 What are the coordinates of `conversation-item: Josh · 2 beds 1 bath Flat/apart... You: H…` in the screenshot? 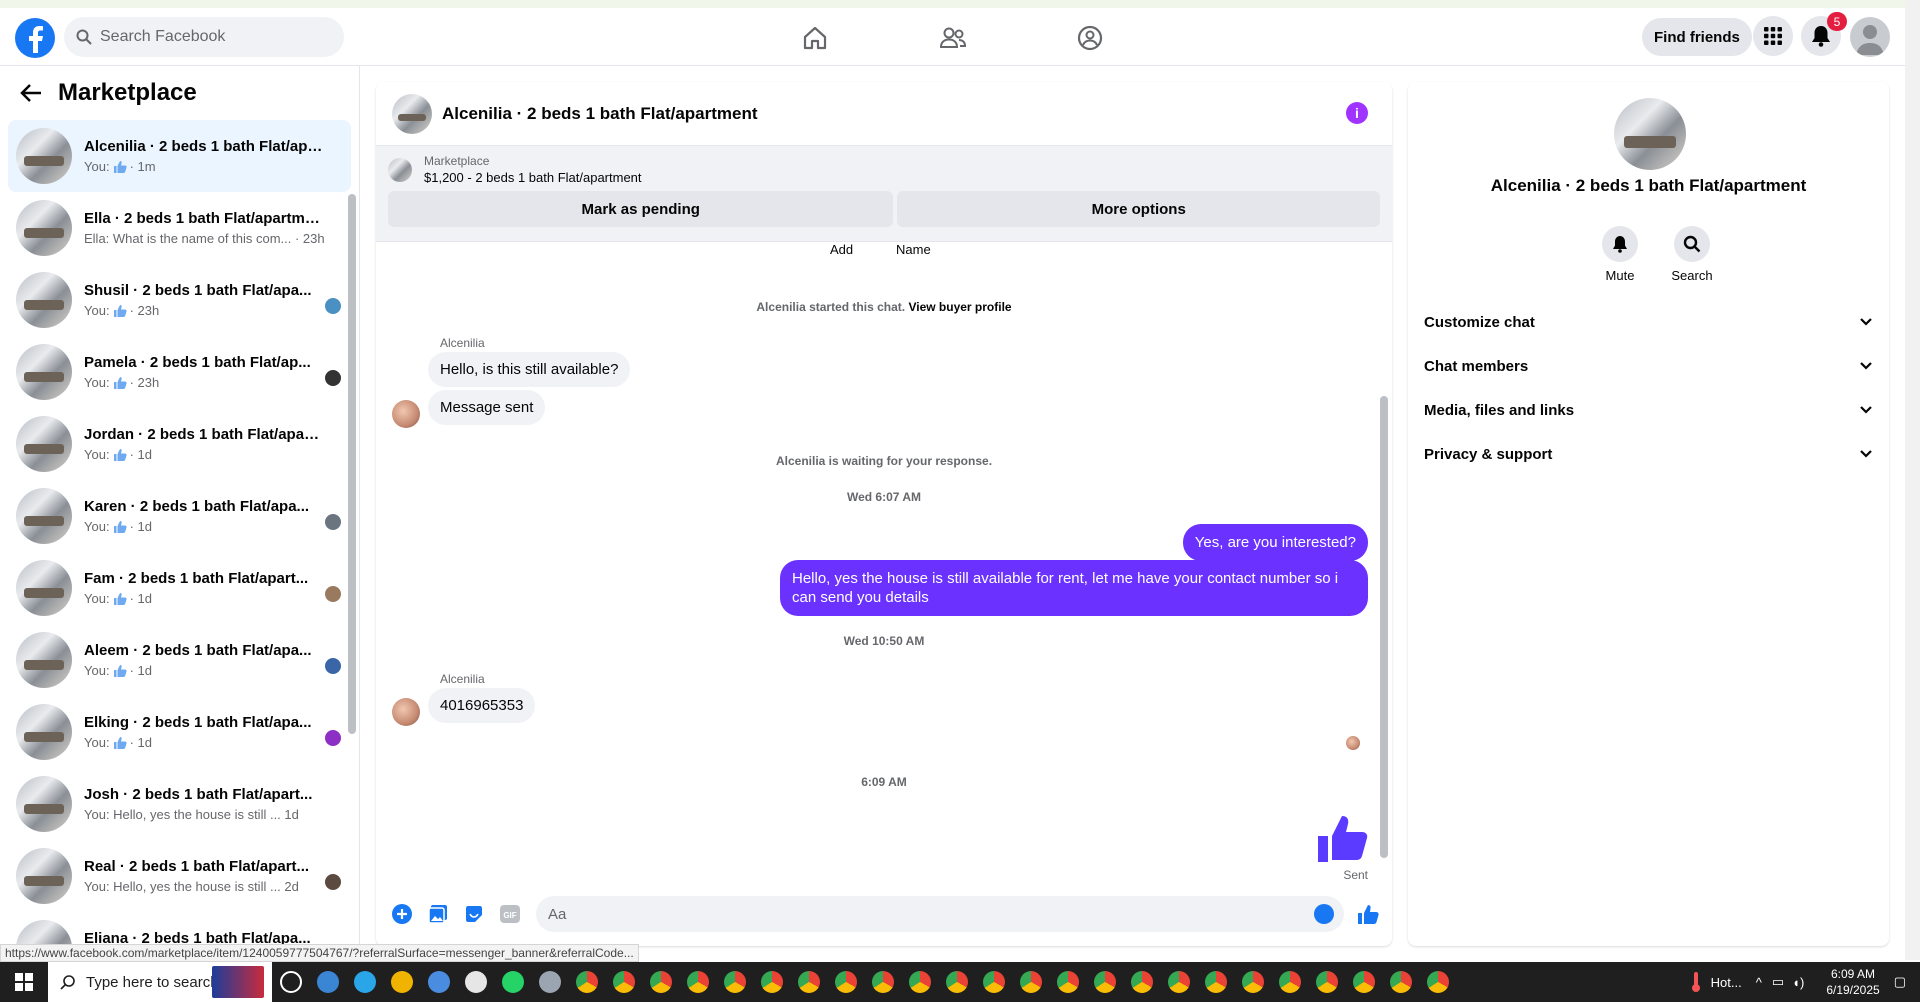 It's located at (179, 804).